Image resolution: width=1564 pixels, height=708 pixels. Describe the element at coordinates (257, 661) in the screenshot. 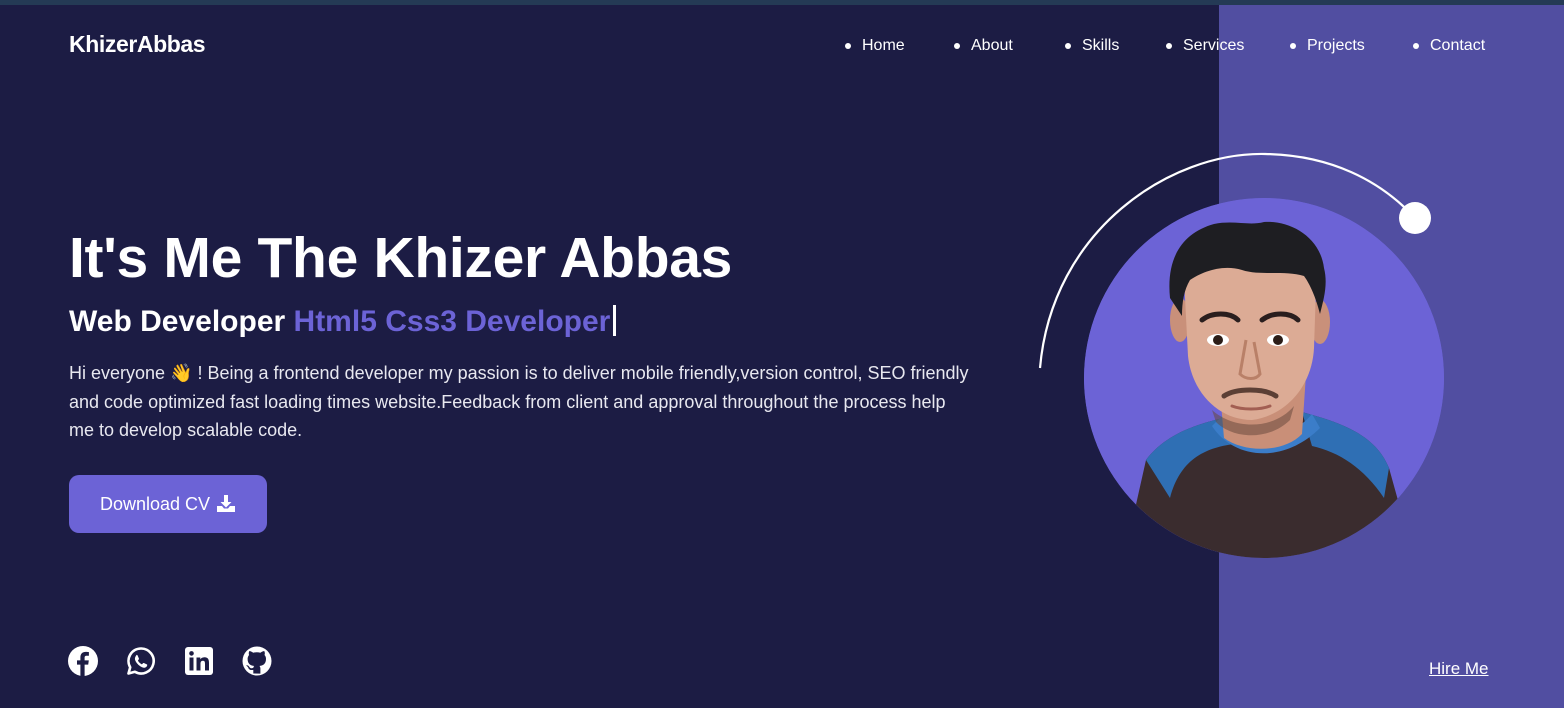

I see `github-icon` at that location.